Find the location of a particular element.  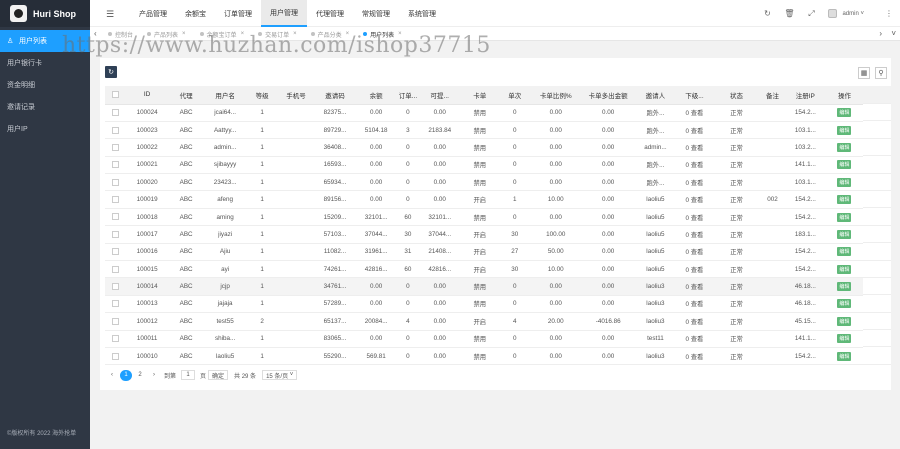

chevron-left-icon: ‹ is located at coordinates (95, 33).